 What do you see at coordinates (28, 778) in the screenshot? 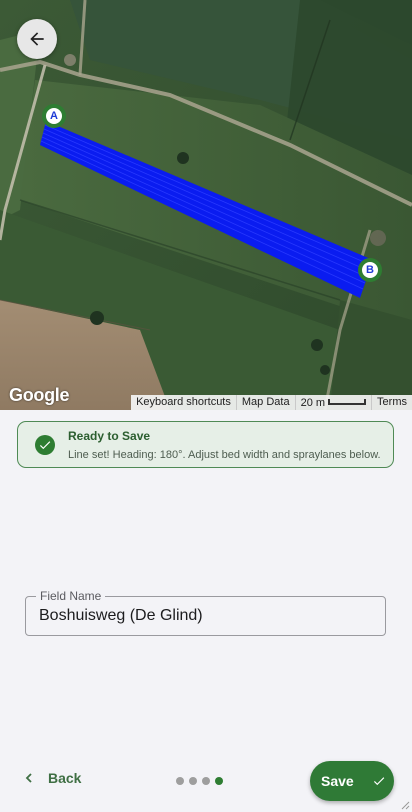
I see `chevron-left-icon` at bounding box center [28, 778].